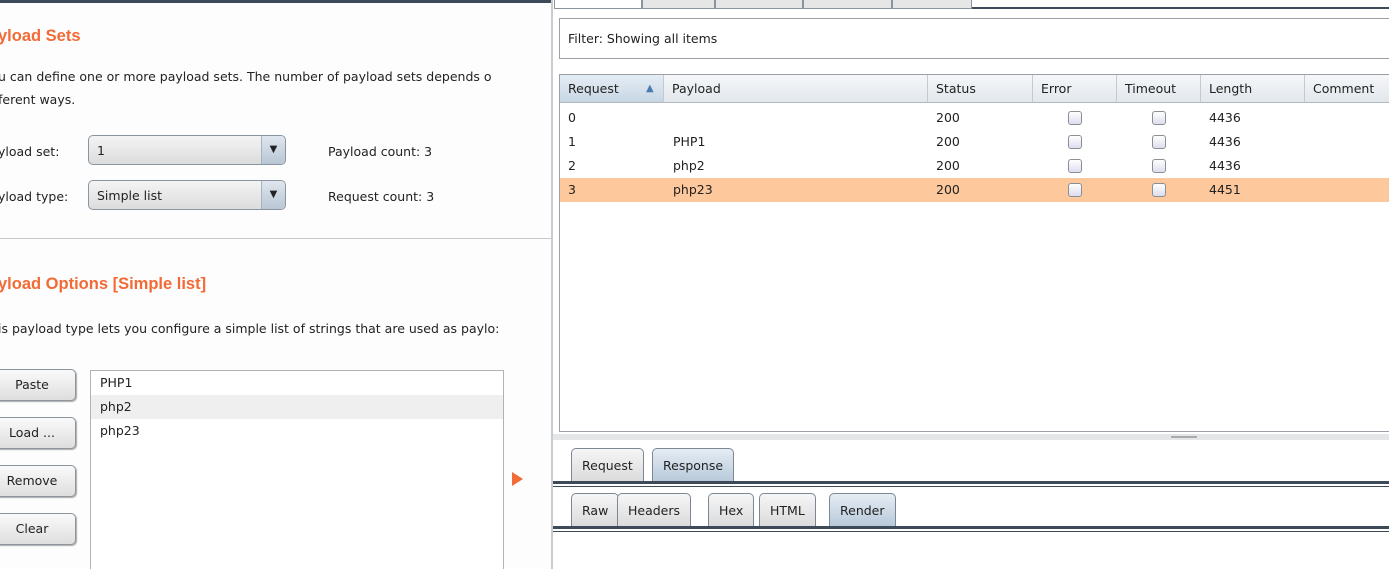  What do you see at coordinates (34, 196) in the screenshot?
I see `payload-type-label: yload type:` at bounding box center [34, 196].